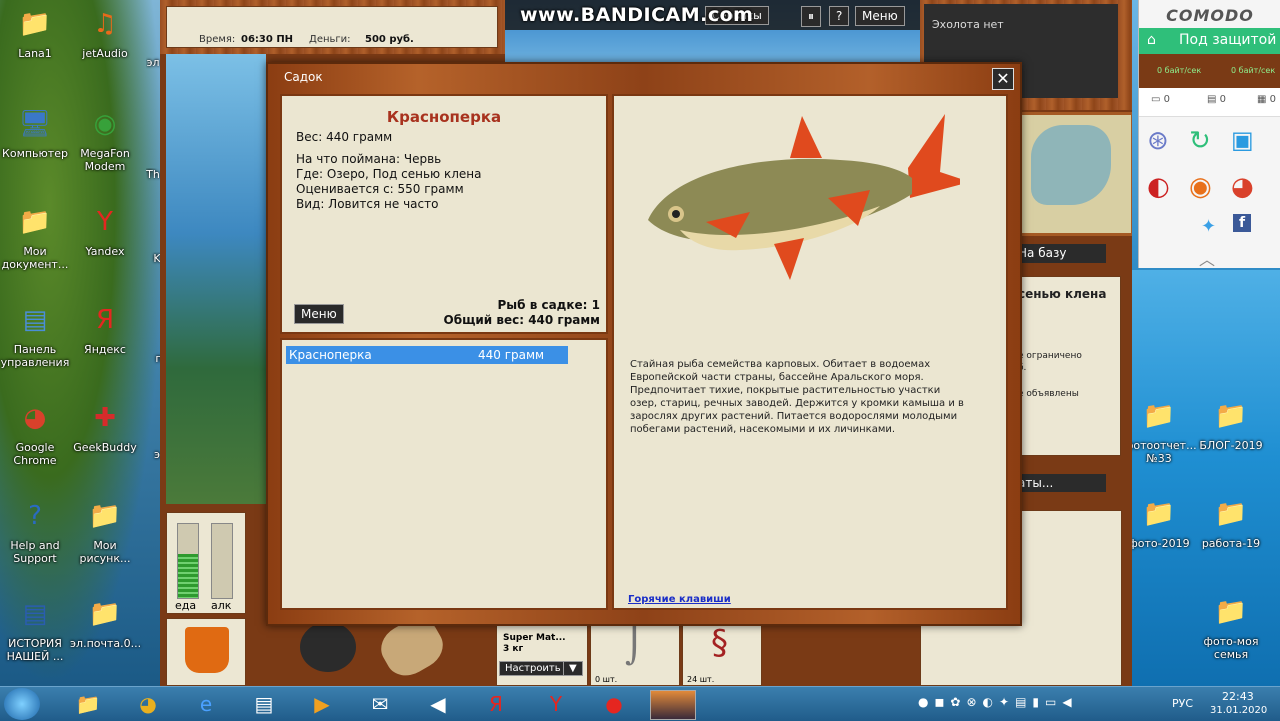 The height and width of the screenshot is (721, 1280). I want to click on refresh-icon: ↻, so click(1200, 141).